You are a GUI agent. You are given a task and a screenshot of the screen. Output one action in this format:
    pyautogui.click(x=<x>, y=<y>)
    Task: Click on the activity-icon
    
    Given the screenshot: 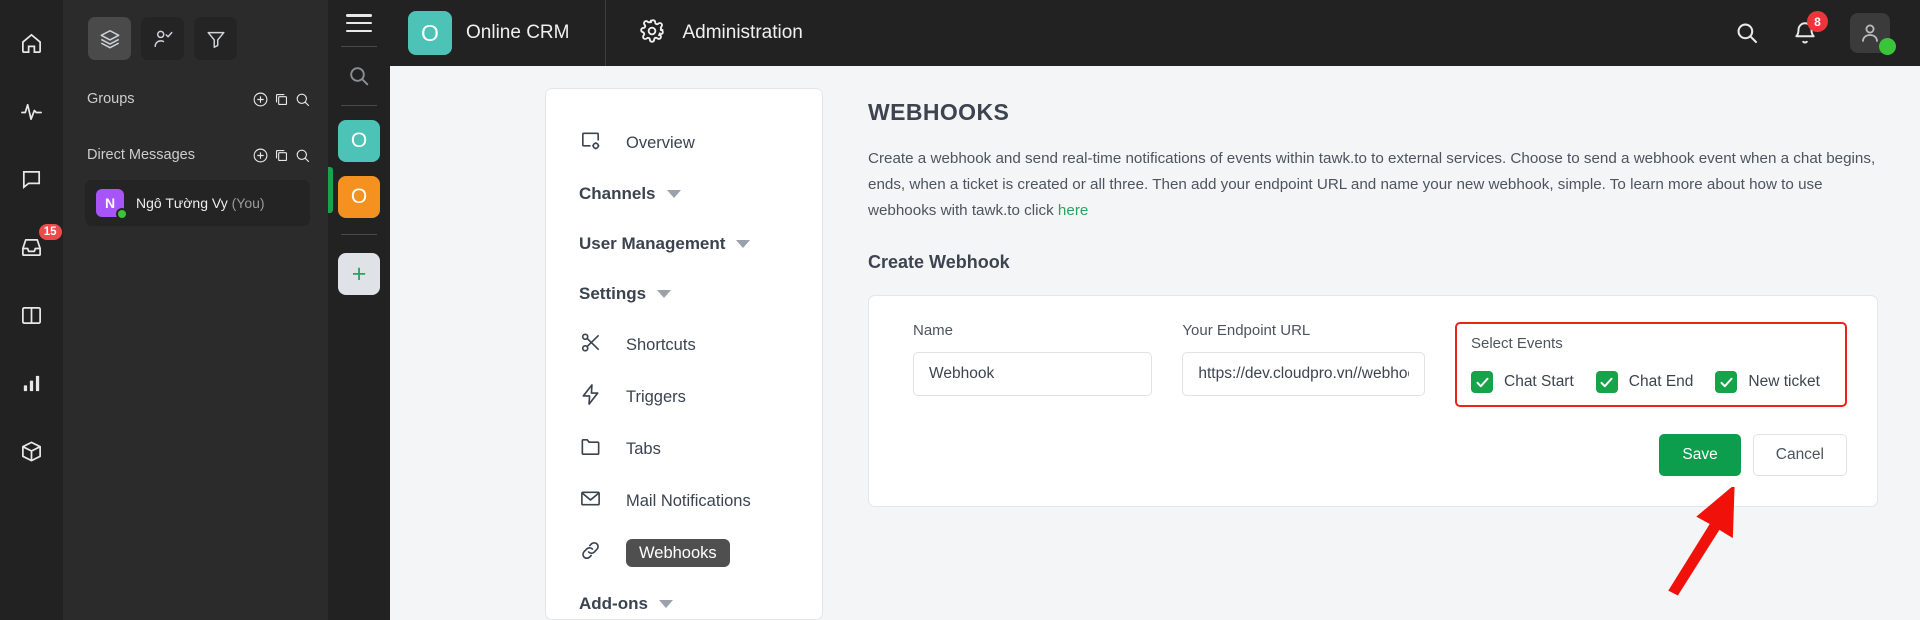 What is the action you would take?
    pyautogui.click(x=32, y=111)
    